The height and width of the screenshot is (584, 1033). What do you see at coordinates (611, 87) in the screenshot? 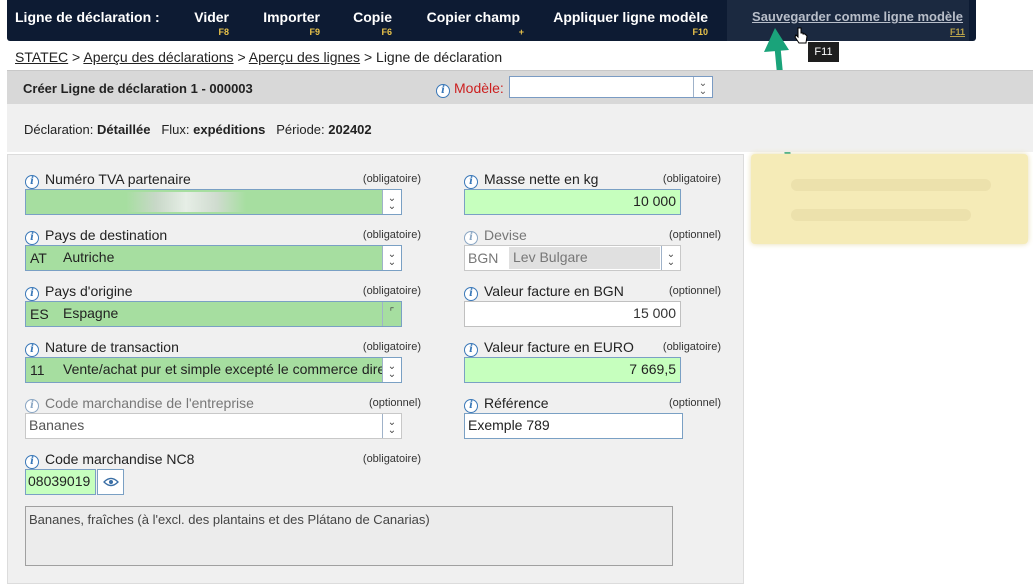
I see `template-select: ⌄ ⌄` at bounding box center [611, 87].